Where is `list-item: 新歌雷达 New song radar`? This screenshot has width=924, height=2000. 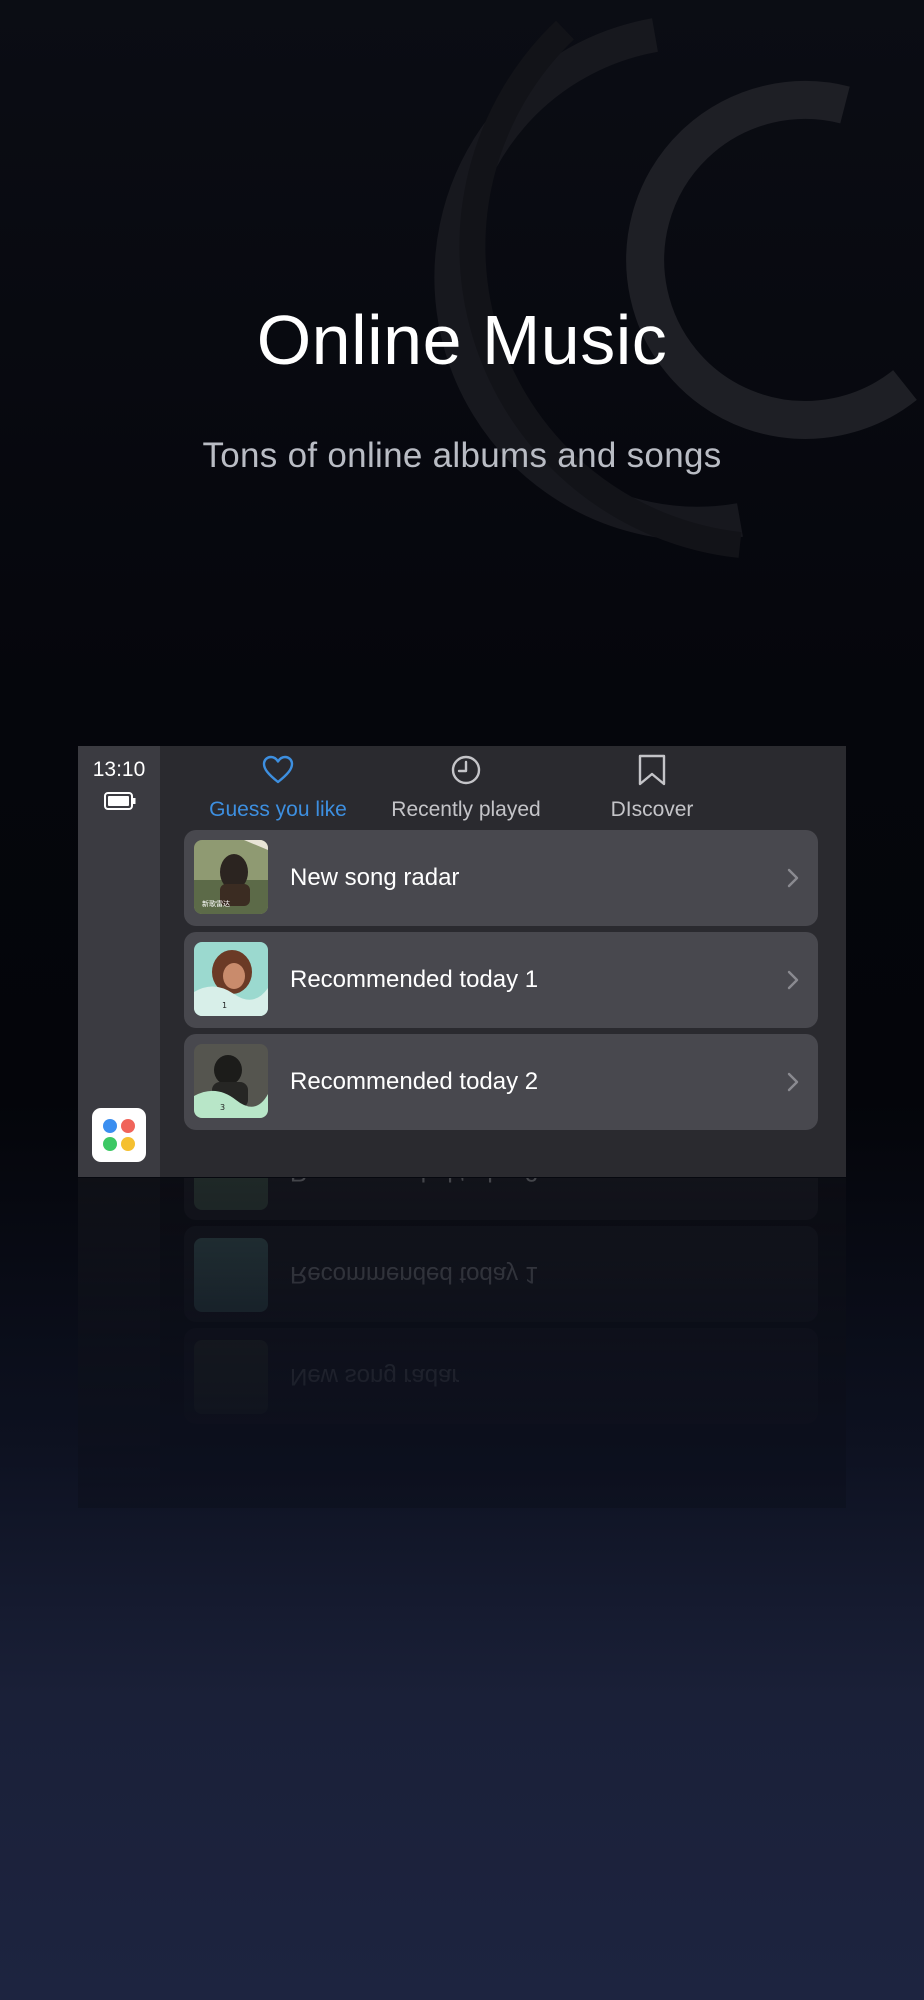 list-item: 新歌雷达 New song radar is located at coordinates (501, 878).